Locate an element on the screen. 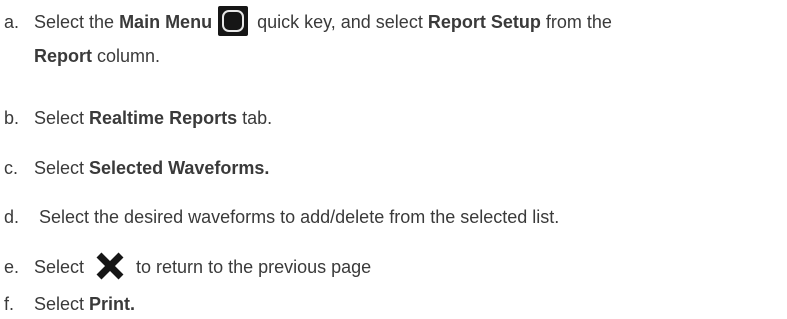 This screenshot has height=319, width=787. step-c: c. Select Selected Waveforms. is located at coordinates (134, 168).